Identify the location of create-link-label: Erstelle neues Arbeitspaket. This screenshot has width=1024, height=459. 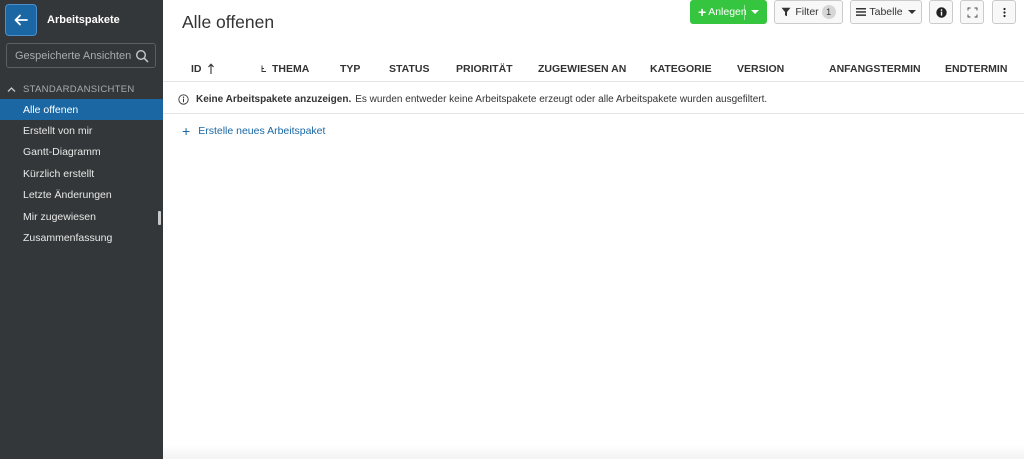
(262, 131).